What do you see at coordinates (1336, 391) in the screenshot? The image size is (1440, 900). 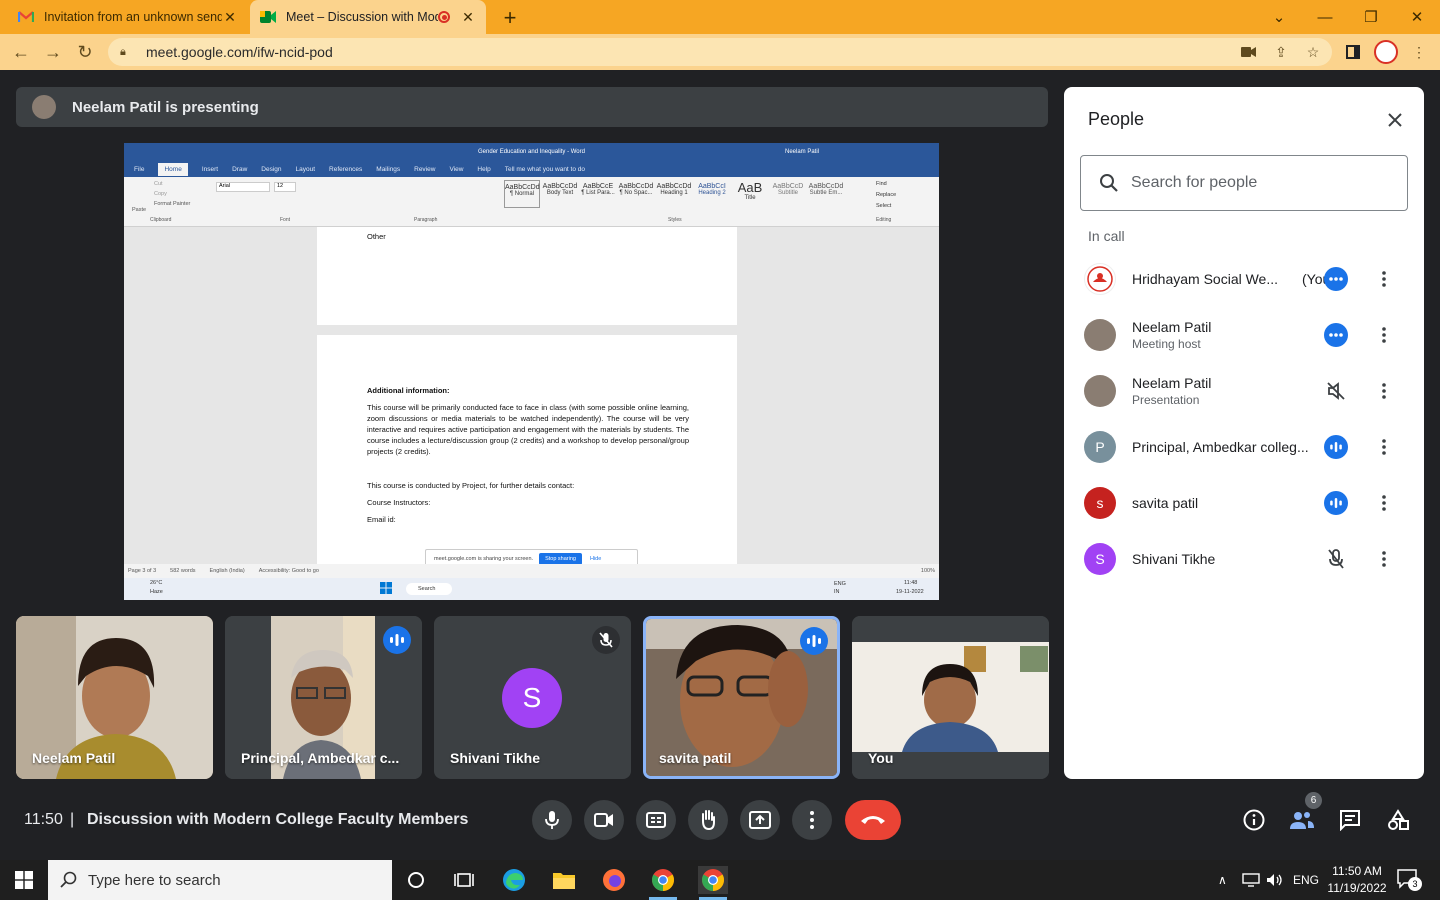 I see `audio-off-icon` at bounding box center [1336, 391].